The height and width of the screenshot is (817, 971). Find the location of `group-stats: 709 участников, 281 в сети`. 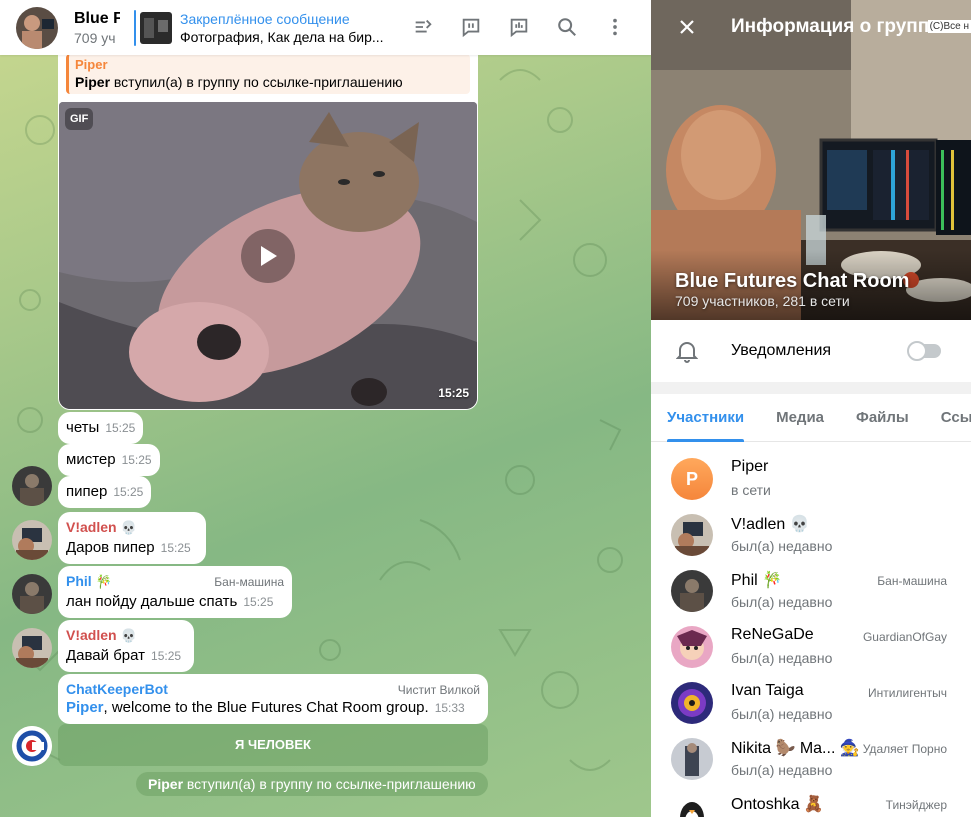

group-stats: 709 участников, 281 в сети is located at coordinates (762, 301).